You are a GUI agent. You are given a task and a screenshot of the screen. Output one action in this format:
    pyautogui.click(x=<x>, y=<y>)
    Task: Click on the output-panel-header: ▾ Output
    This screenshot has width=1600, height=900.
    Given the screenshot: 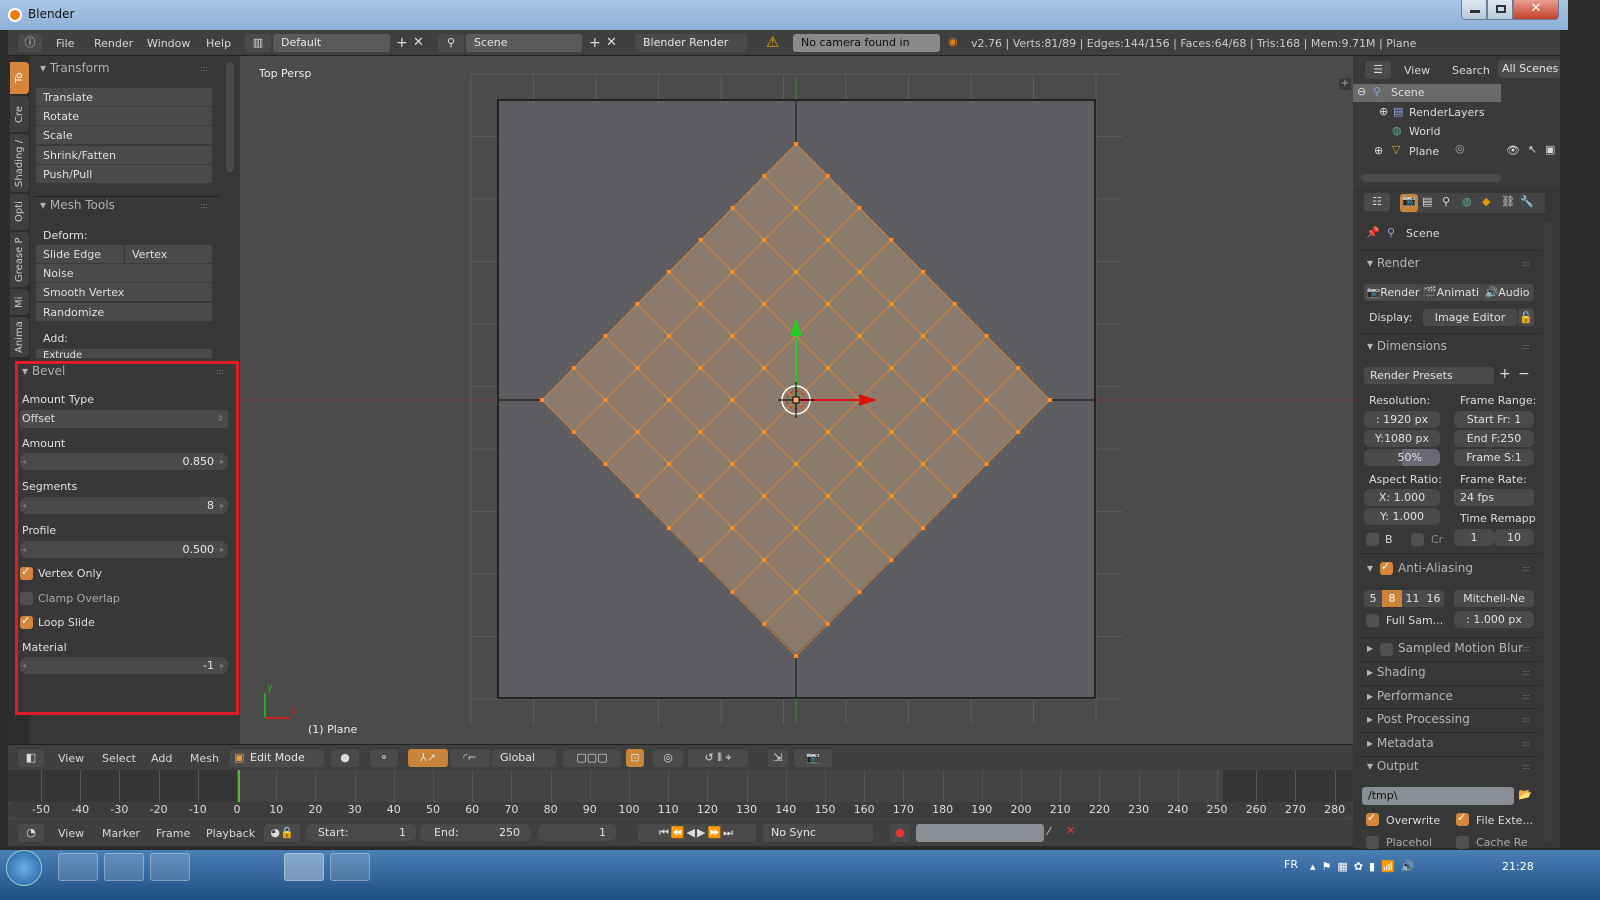 What is the action you would take?
    pyautogui.click(x=1393, y=766)
    